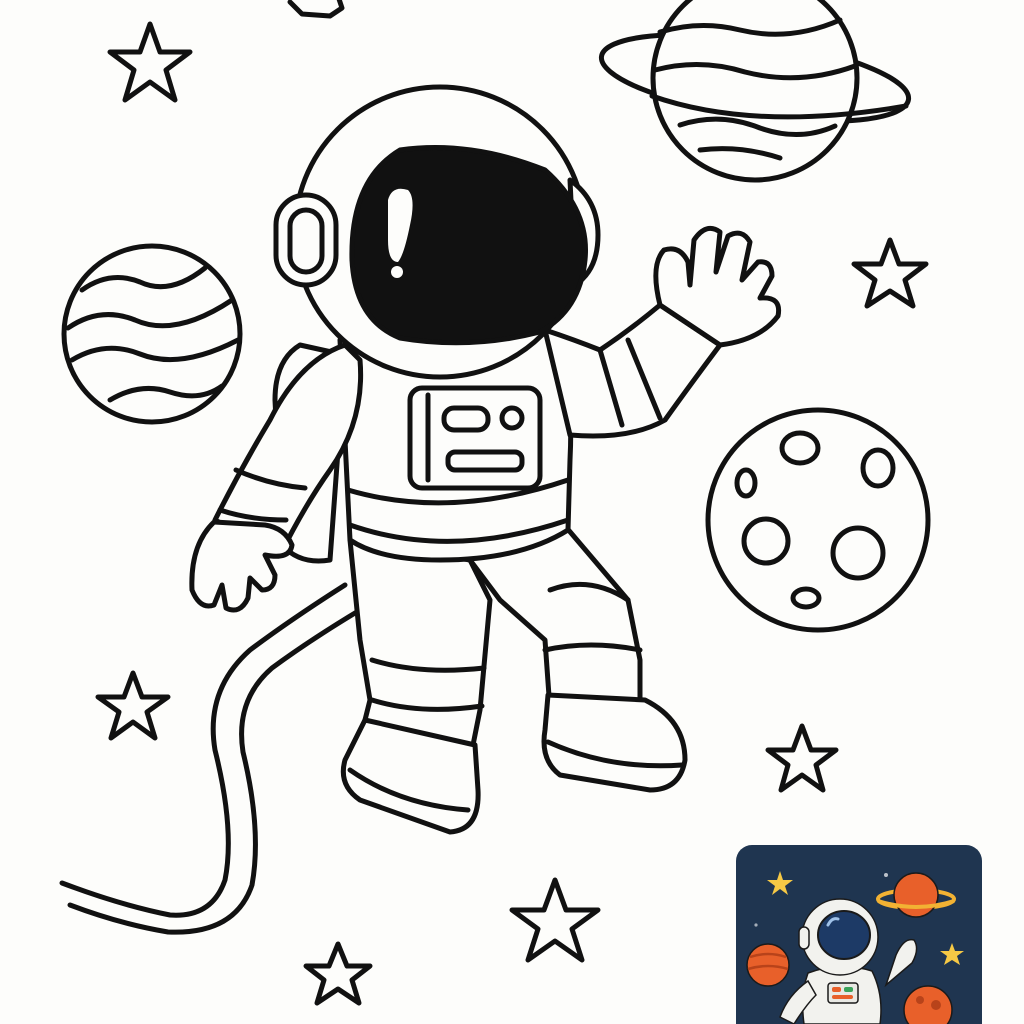 Image resolution: width=1024 pixels, height=1024 pixels. Describe the element at coordinates (338, 973) in the screenshot. I see `star-bottom-left` at that location.